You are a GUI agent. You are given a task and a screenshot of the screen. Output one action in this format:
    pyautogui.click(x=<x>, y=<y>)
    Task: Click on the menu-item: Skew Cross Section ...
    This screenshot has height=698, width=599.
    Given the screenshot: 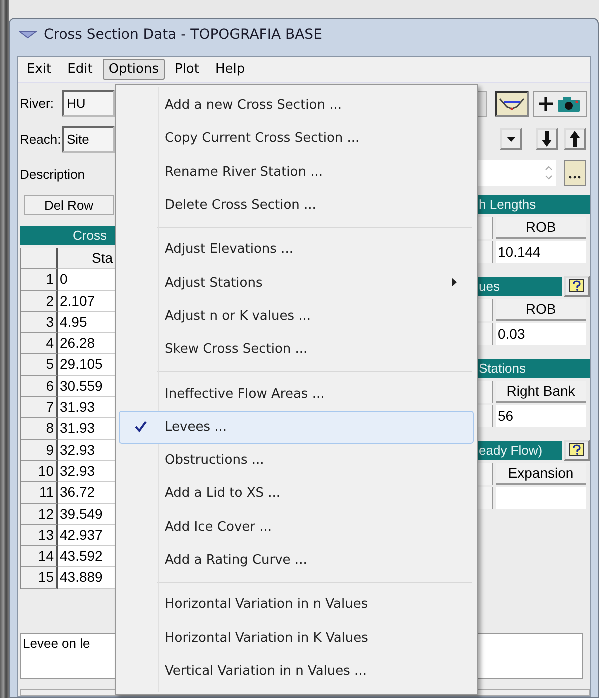 What is the action you would take?
    pyautogui.click(x=296, y=349)
    